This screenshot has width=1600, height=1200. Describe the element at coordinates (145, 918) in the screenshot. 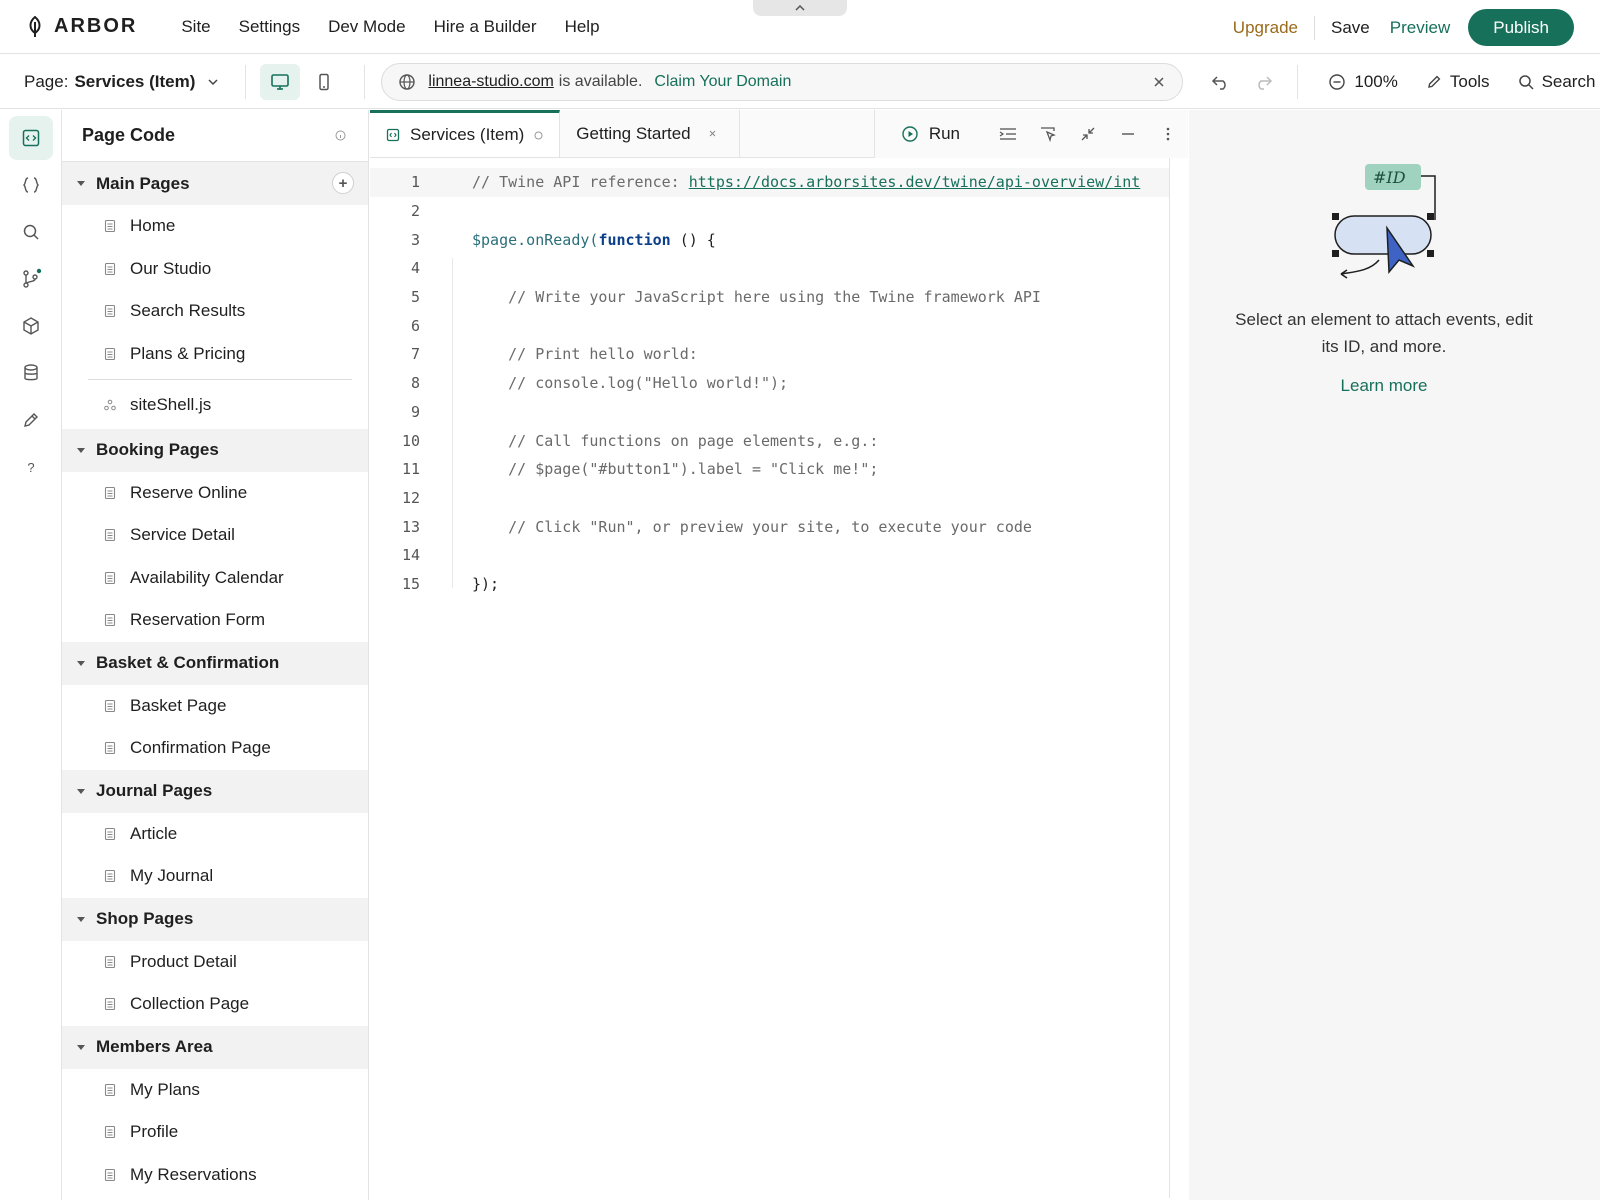

I see `group-label: Shop Pages` at that location.